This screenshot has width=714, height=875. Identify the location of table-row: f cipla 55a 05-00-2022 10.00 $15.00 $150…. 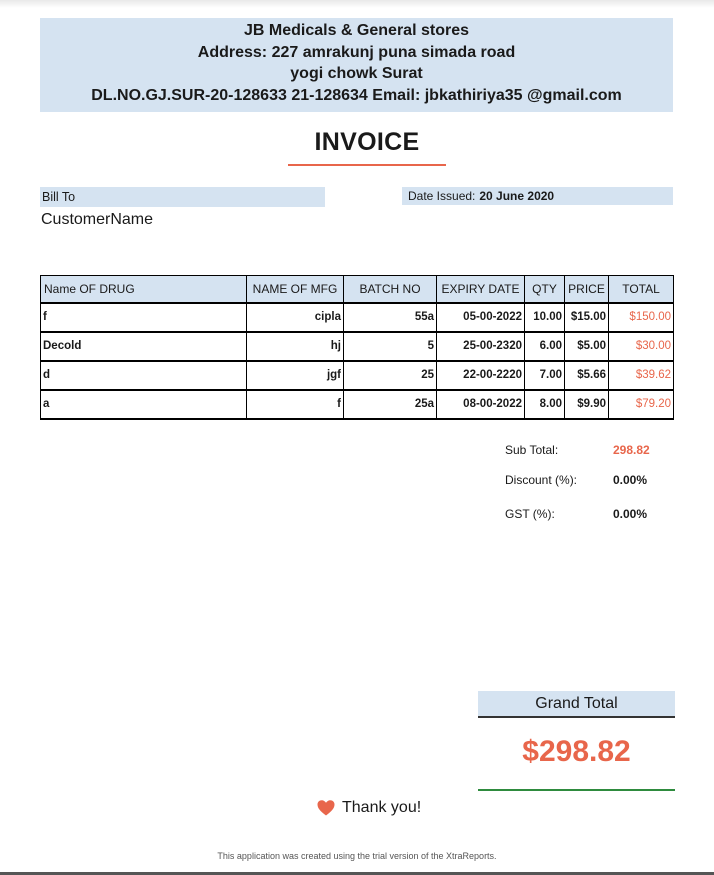
(357, 316).